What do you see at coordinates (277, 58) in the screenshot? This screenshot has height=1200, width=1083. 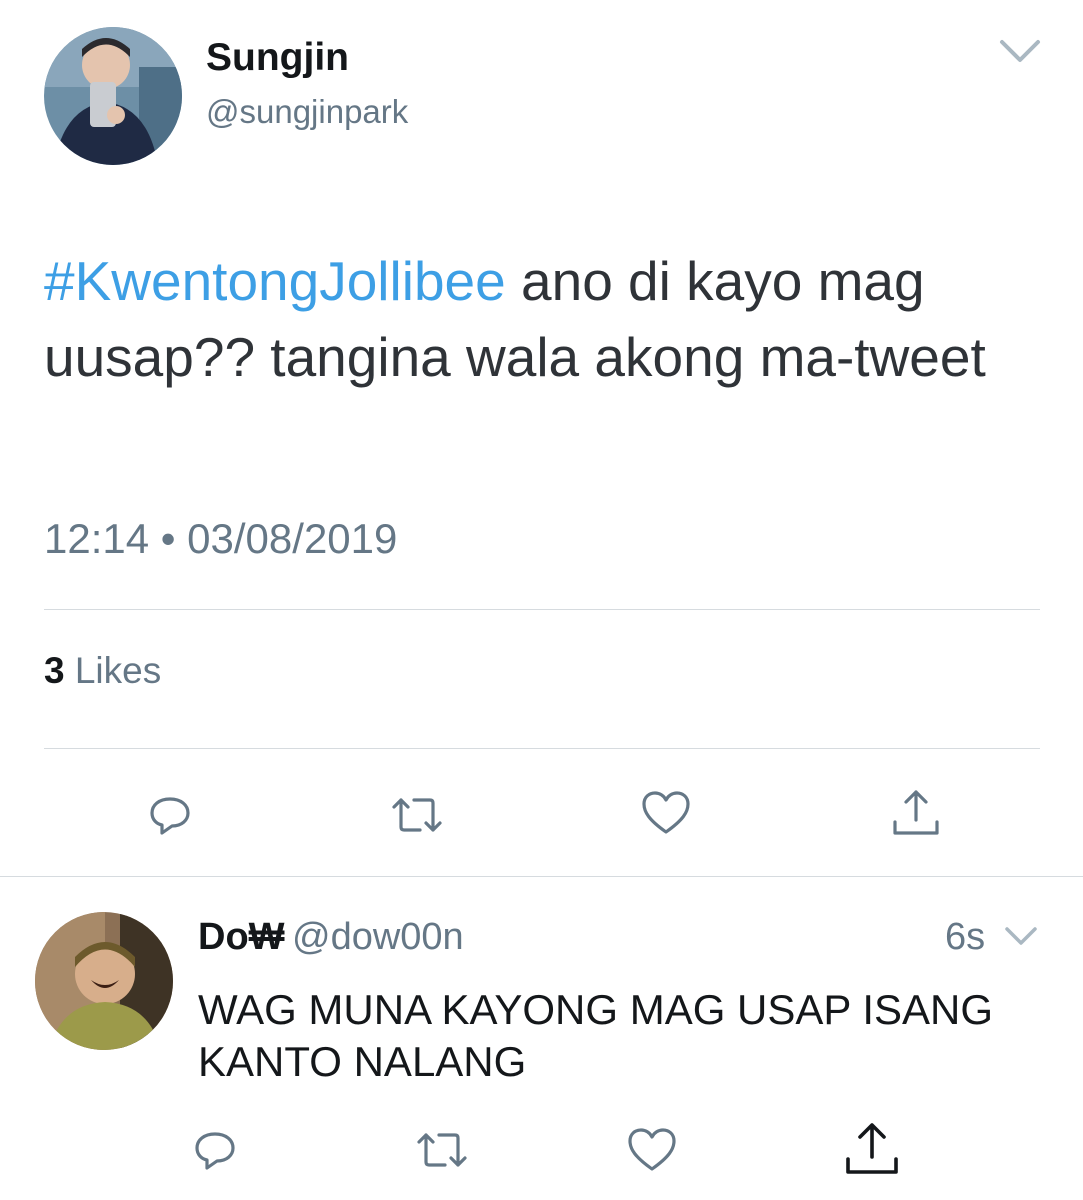 I see `author-name: Sungjin` at bounding box center [277, 58].